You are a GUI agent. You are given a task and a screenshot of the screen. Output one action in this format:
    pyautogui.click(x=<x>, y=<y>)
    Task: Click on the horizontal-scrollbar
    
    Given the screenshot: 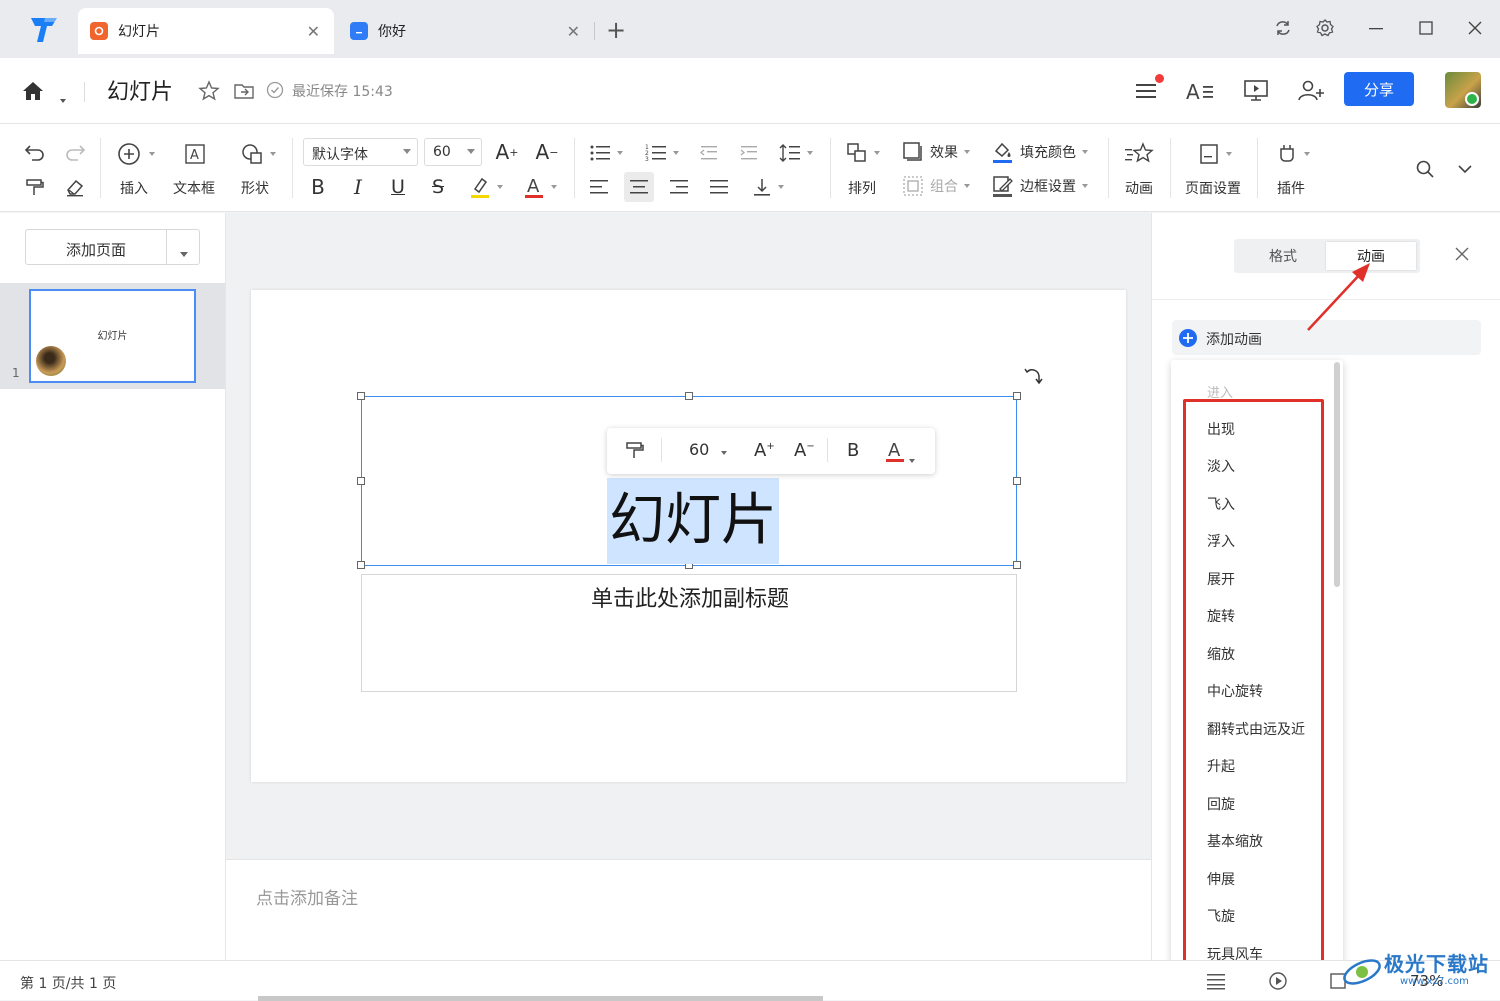 What is the action you would take?
    pyautogui.click(x=540, y=998)
    